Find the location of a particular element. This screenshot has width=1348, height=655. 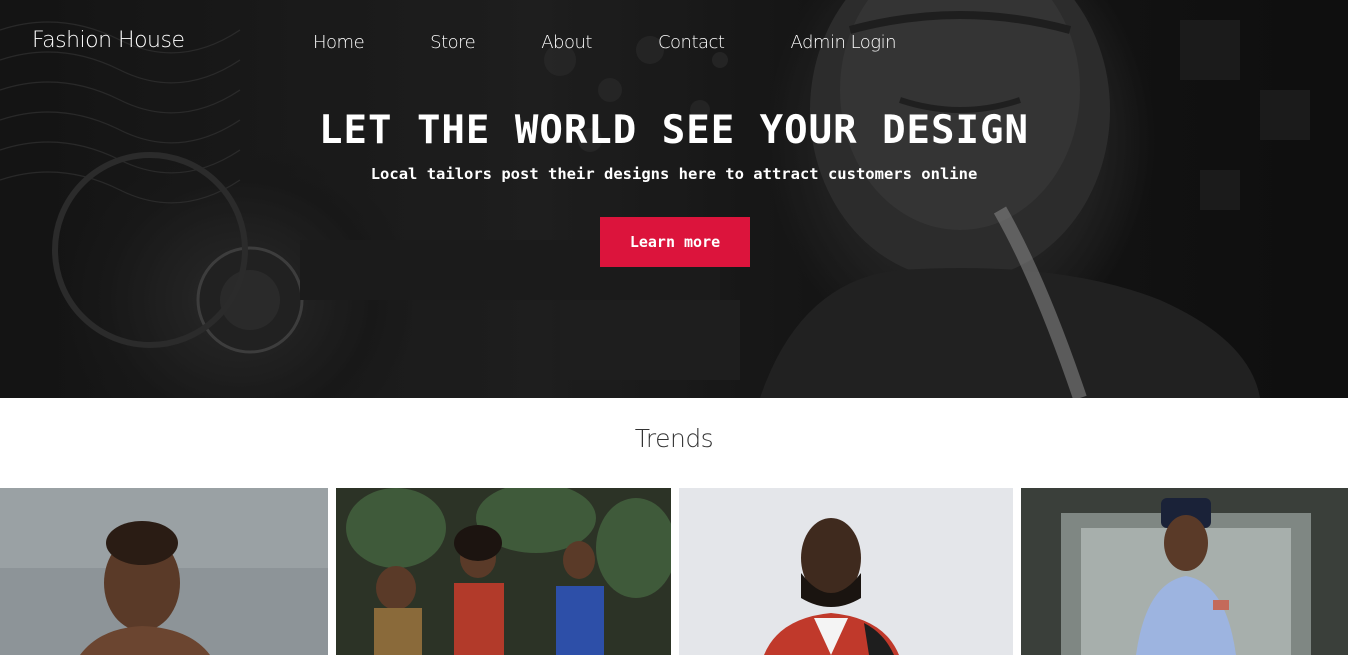

trend-image-man-in-blazer is located at coordinates (846, 571).